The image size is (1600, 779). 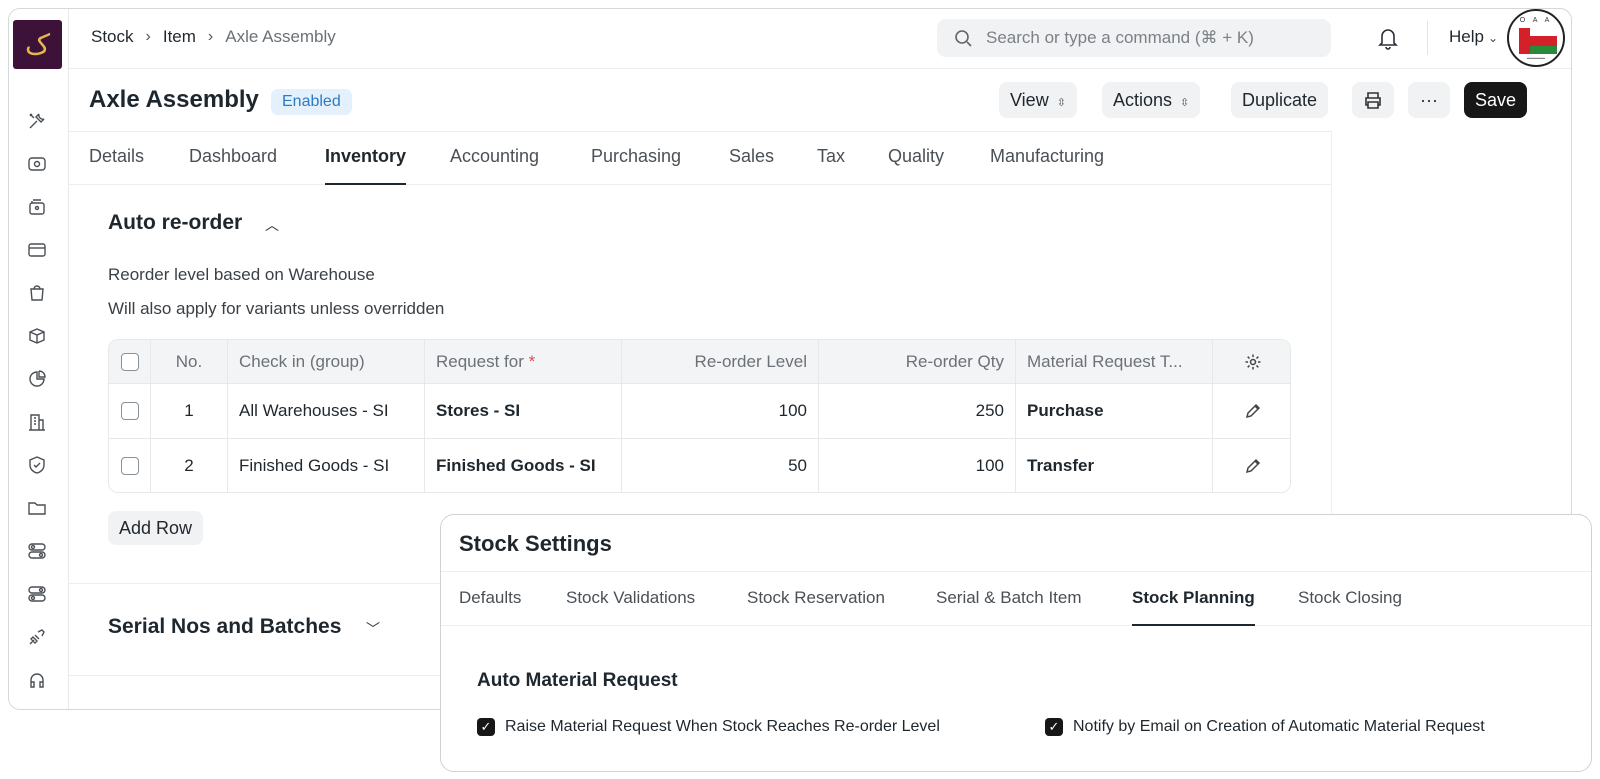 I want to click on tab-stock-validations: Stock Validations, so click(x=630, y=598).